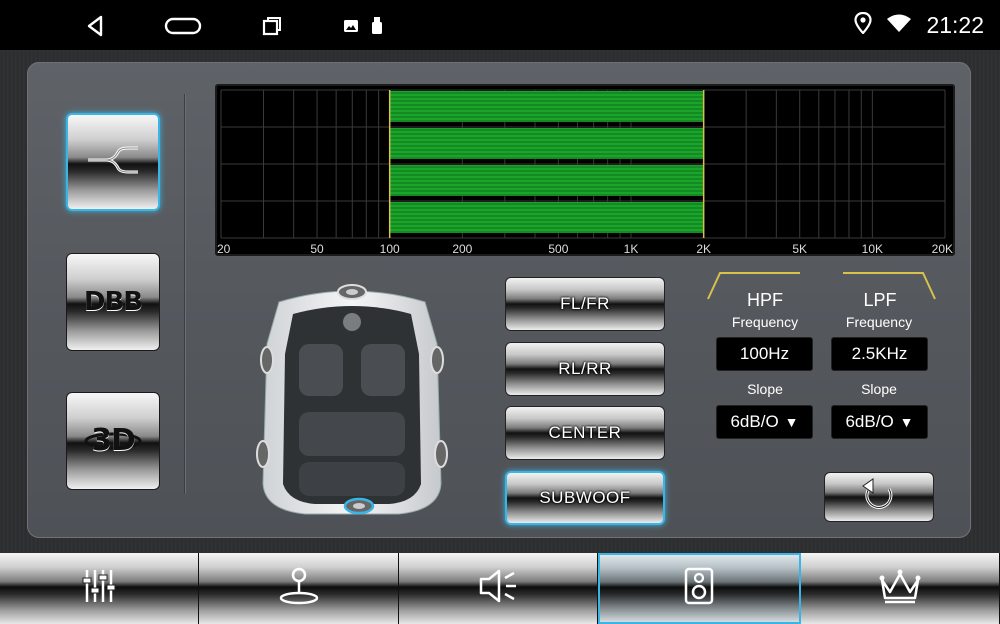  Describe the element at coordinates (183, 26) in the screenshot. I see `home-icon` at that location.